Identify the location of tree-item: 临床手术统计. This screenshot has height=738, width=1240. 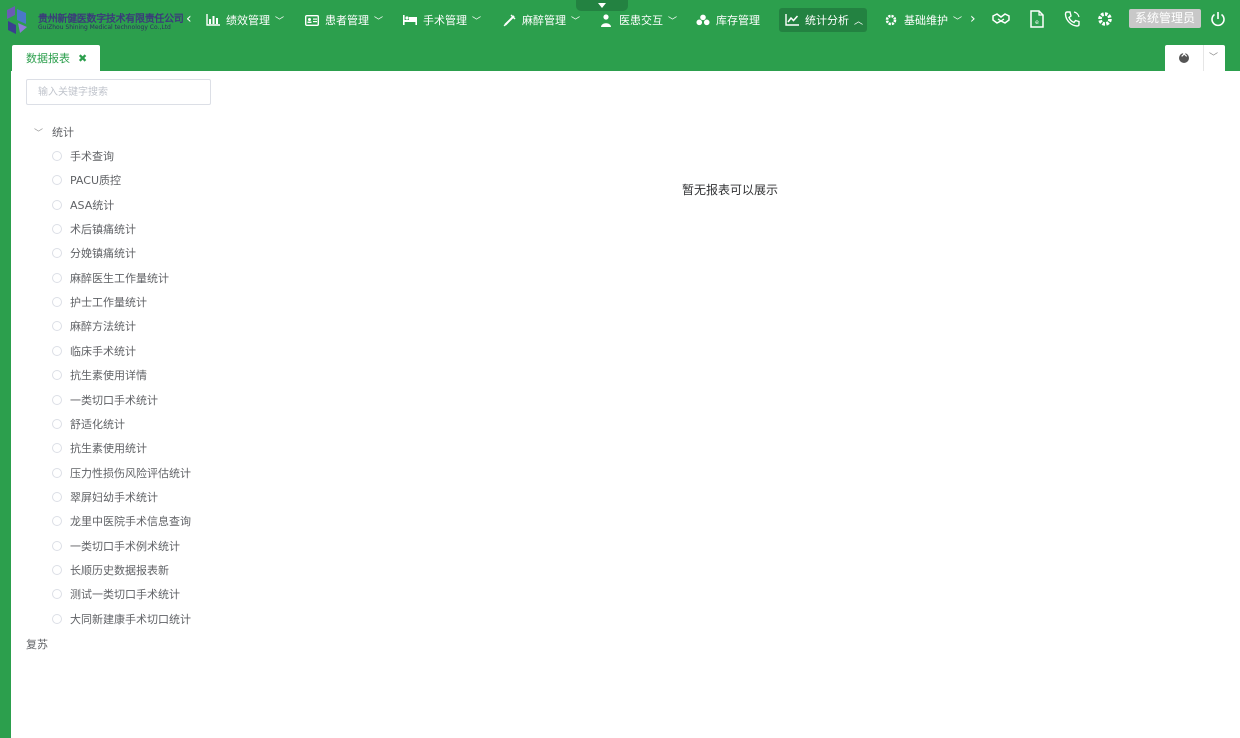
(94, 351).